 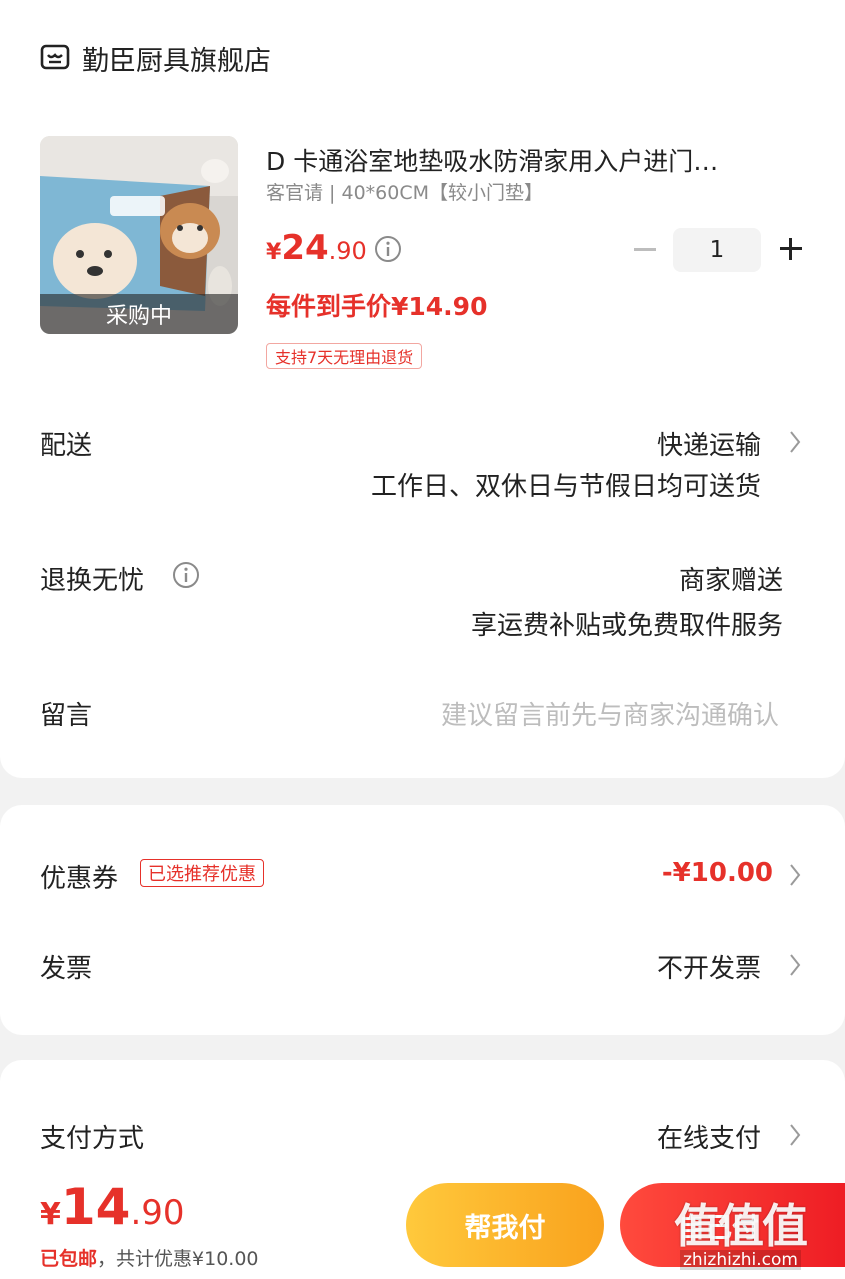 What do you see at coordinates (186, 575) in the screenshot?
I see `returns-info-icon` at bounding box center [186, 575].